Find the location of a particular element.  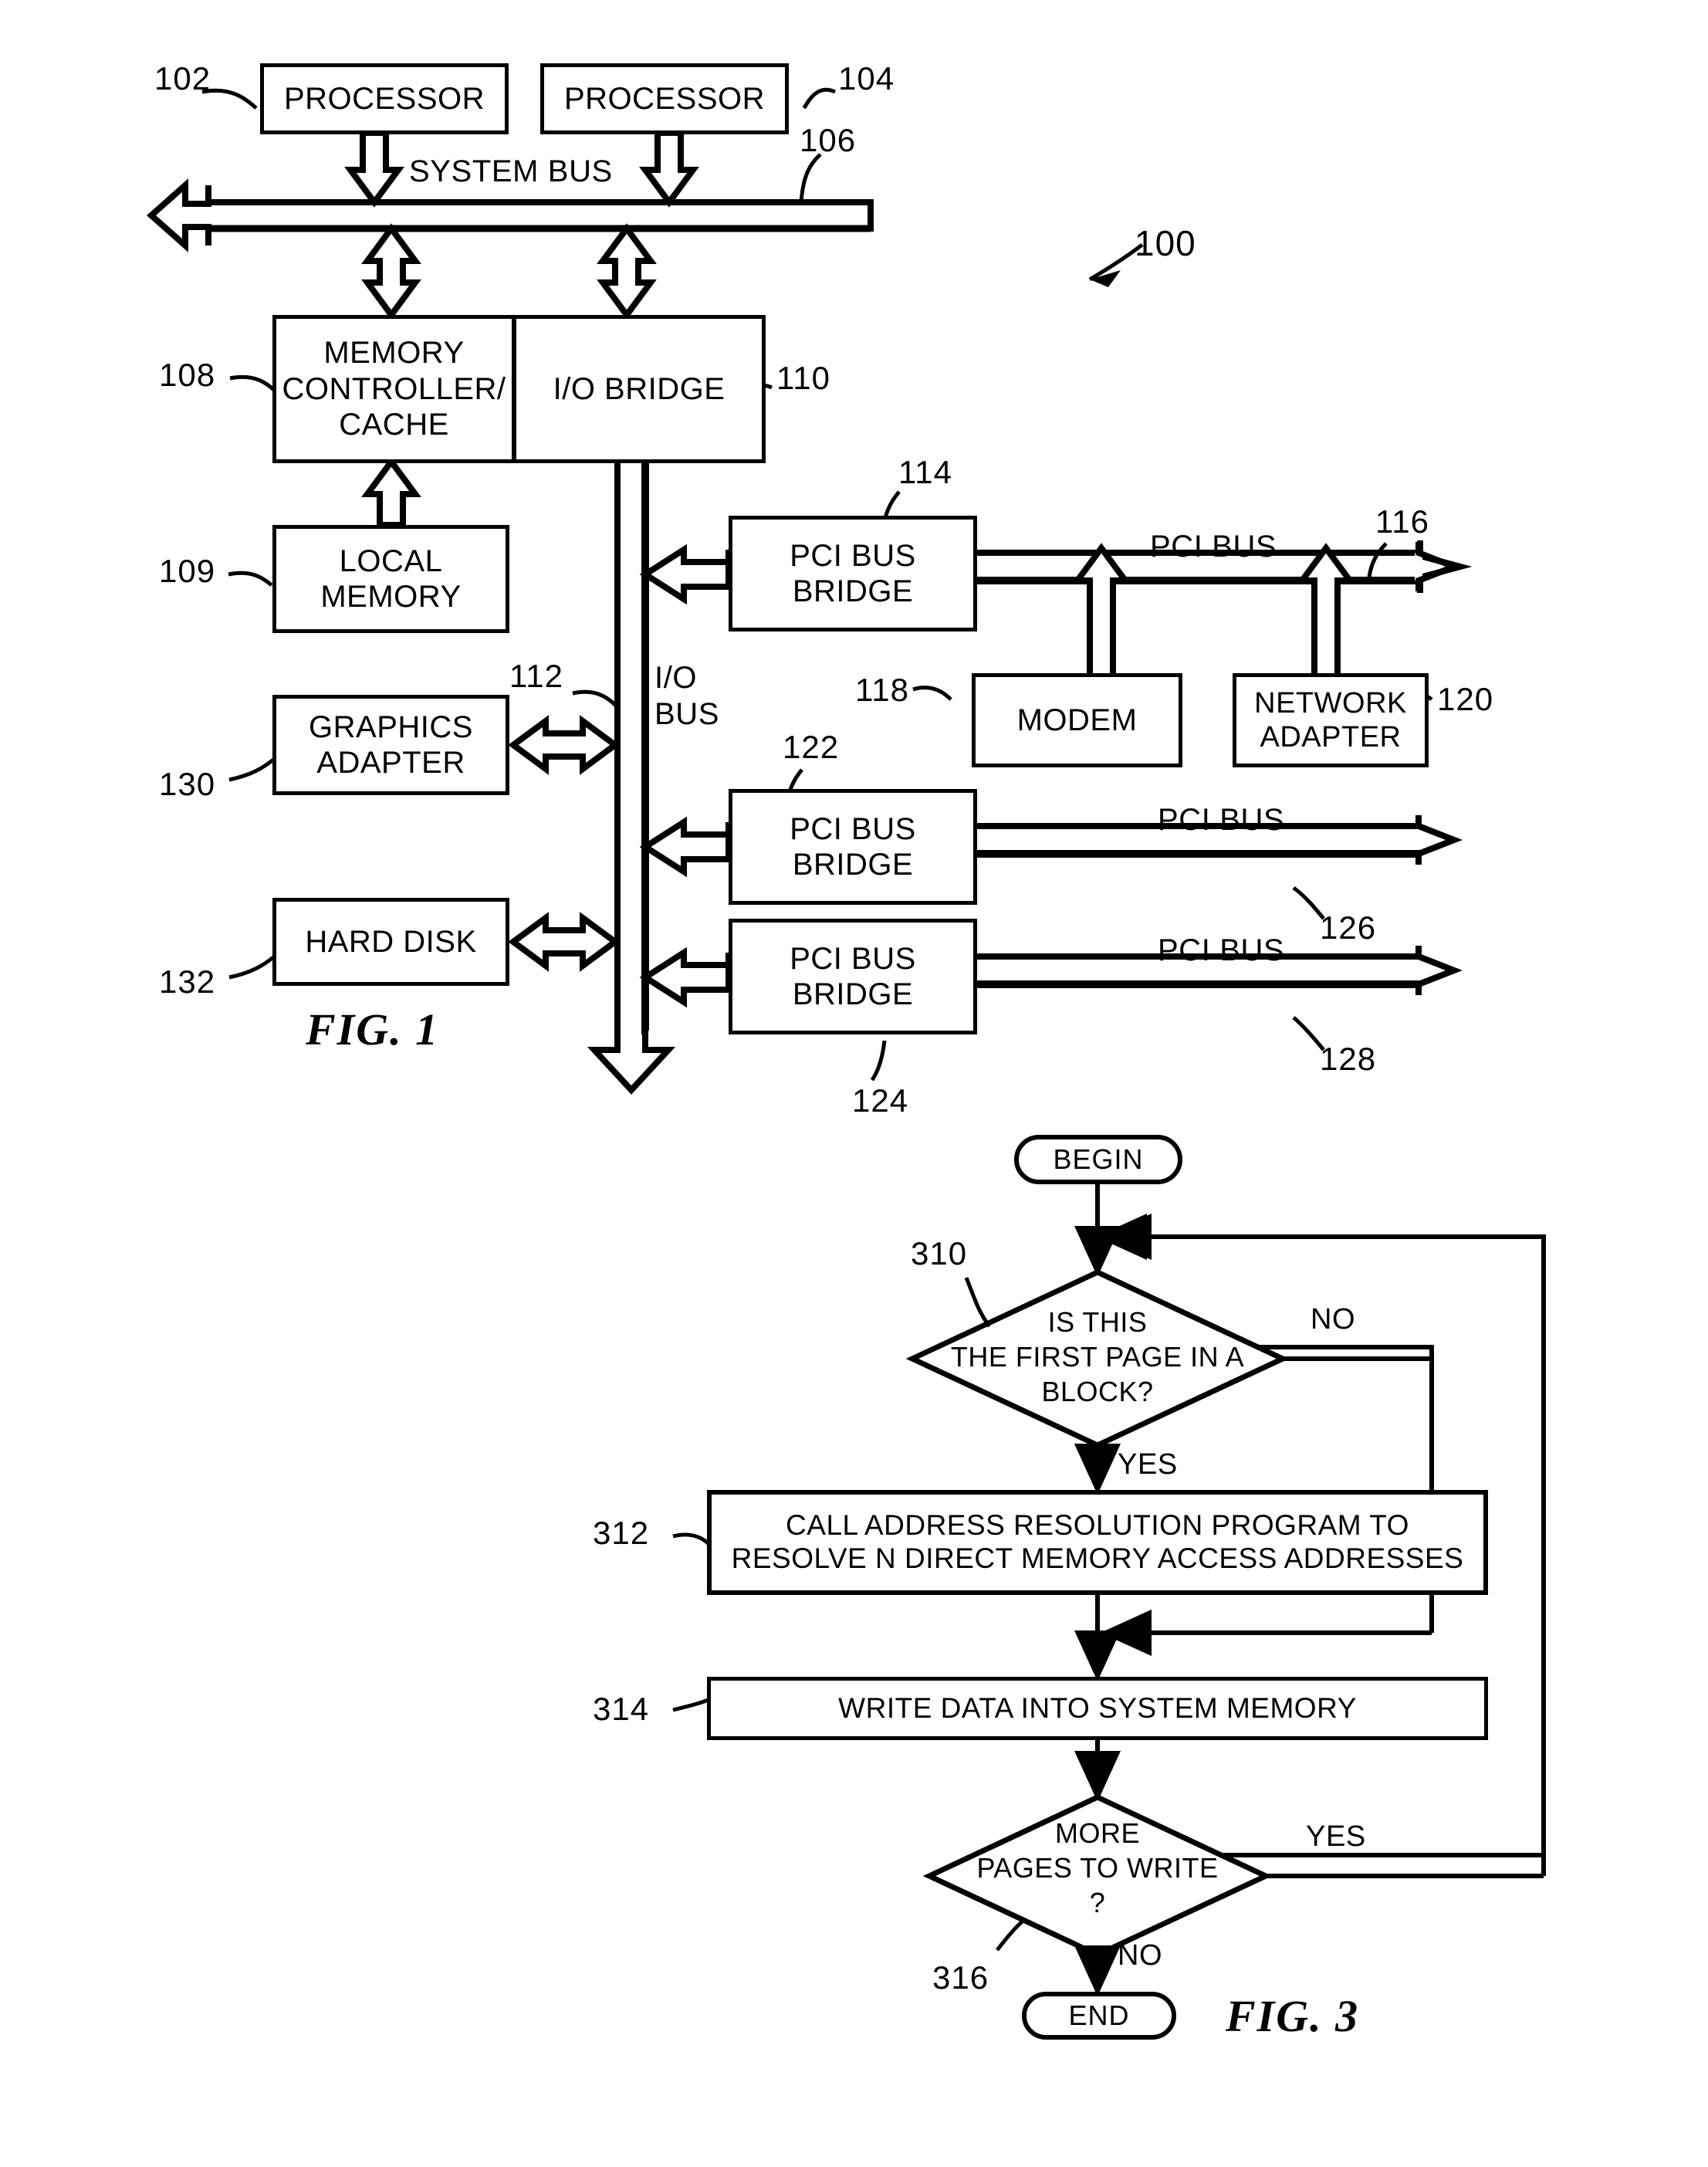

refnum-109: 109 is located at coordinates (187, 571).